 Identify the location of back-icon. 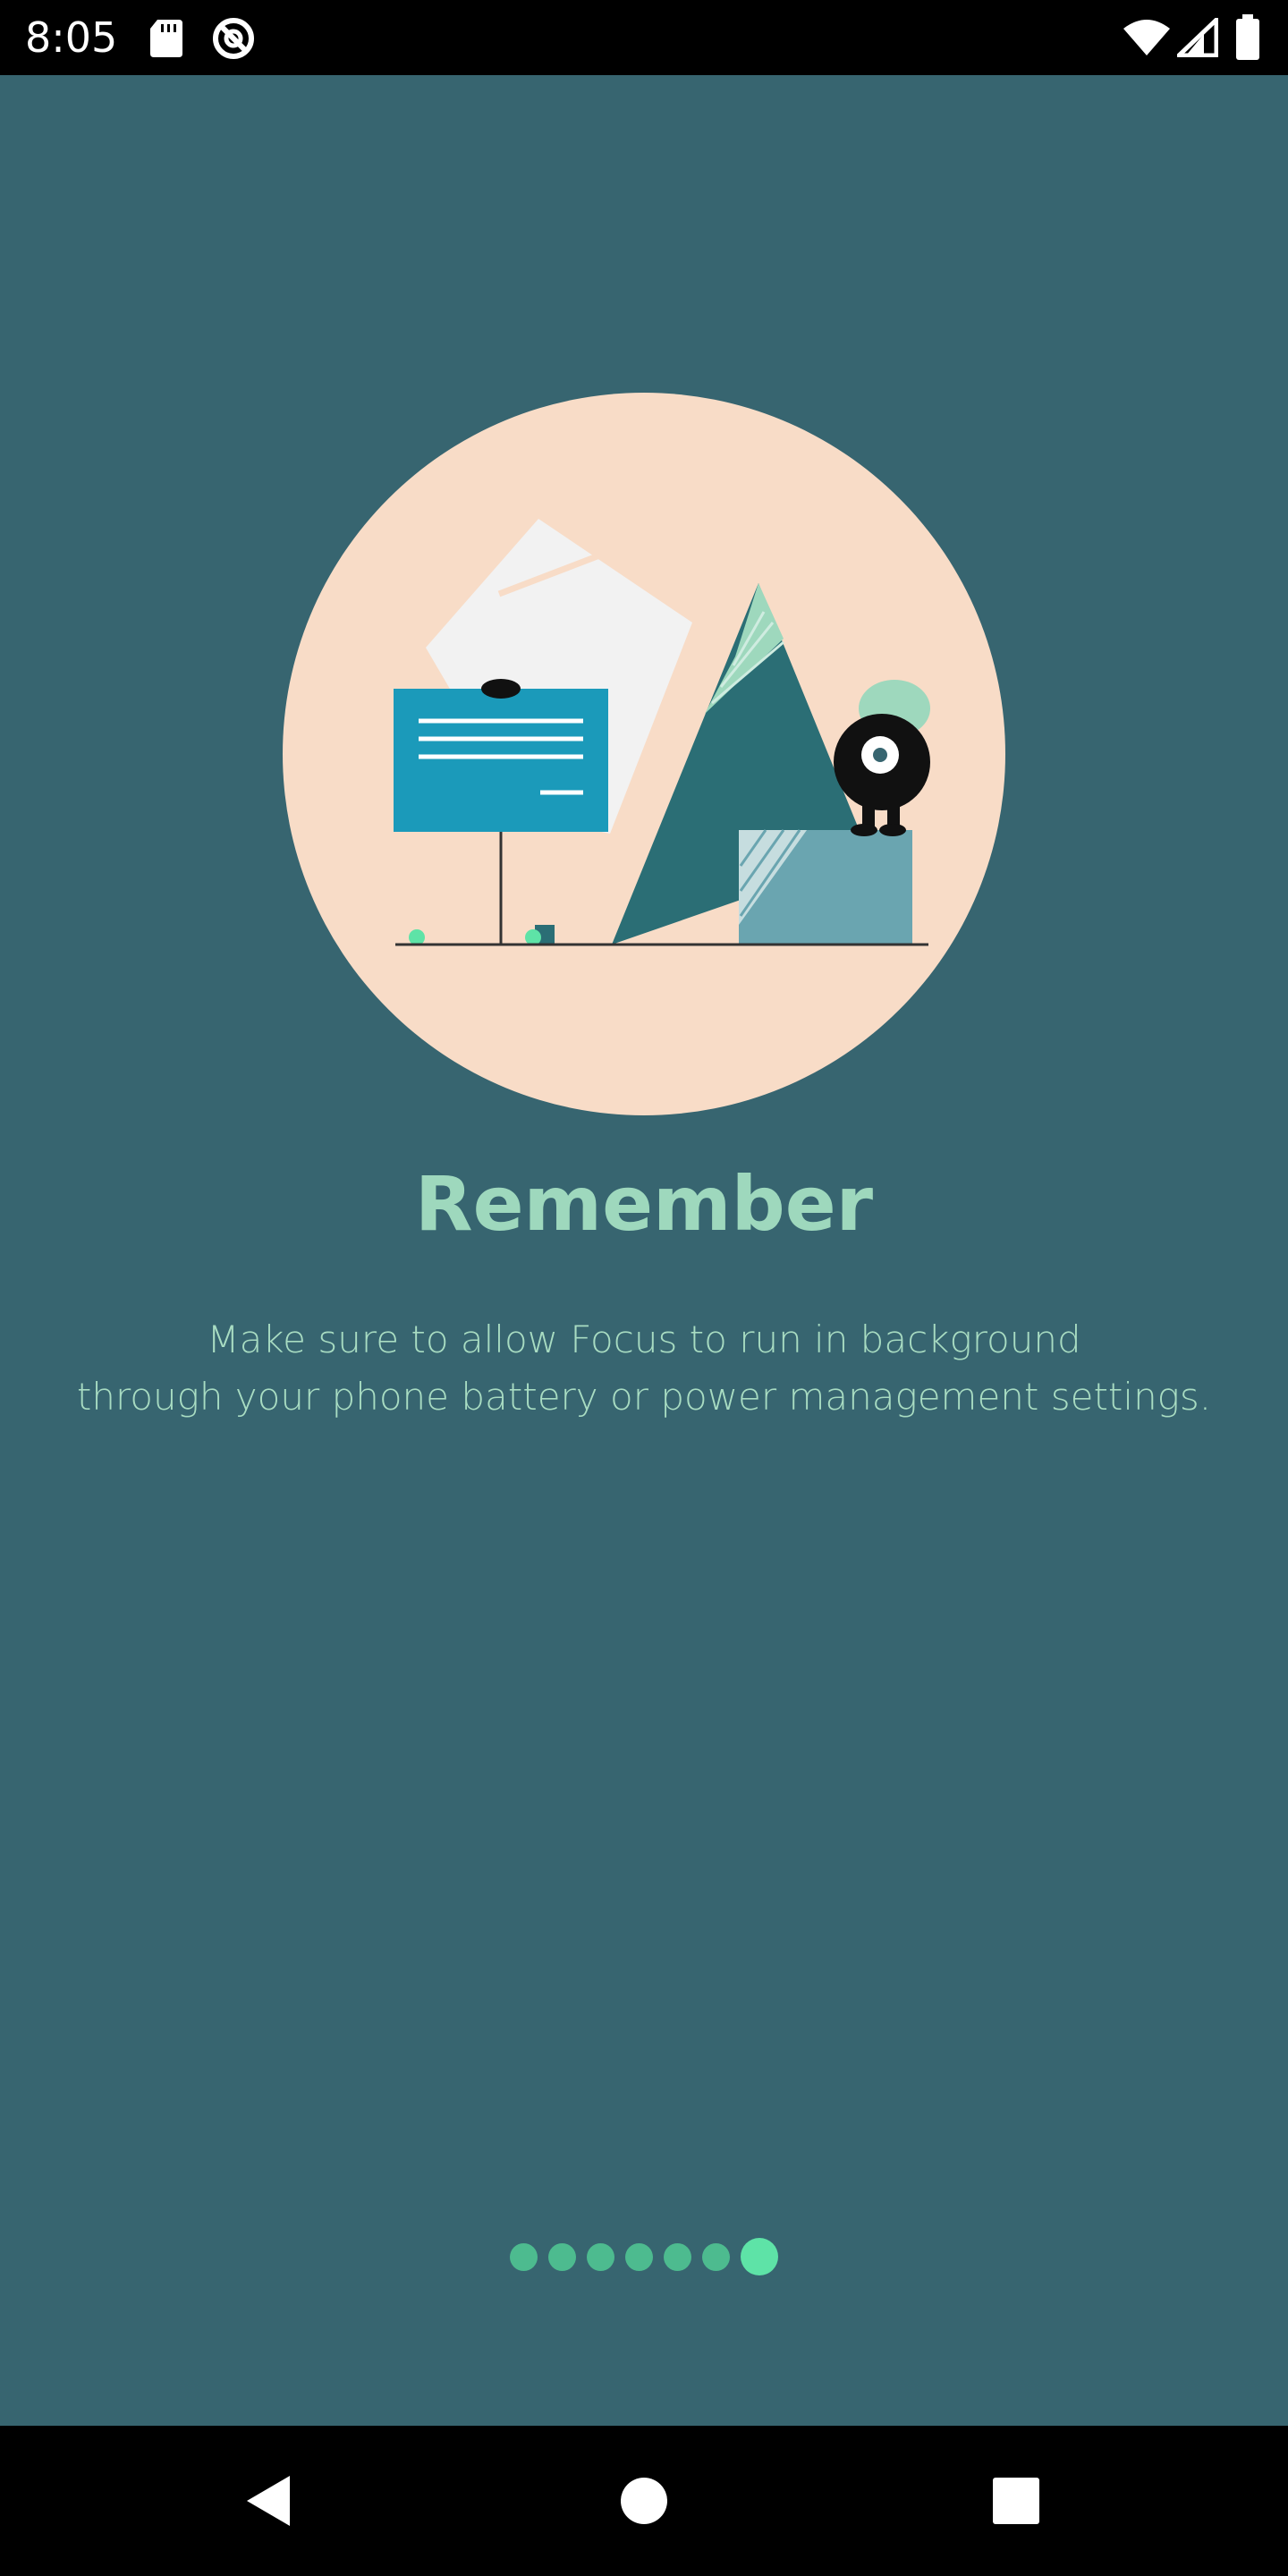
(268, 2501).